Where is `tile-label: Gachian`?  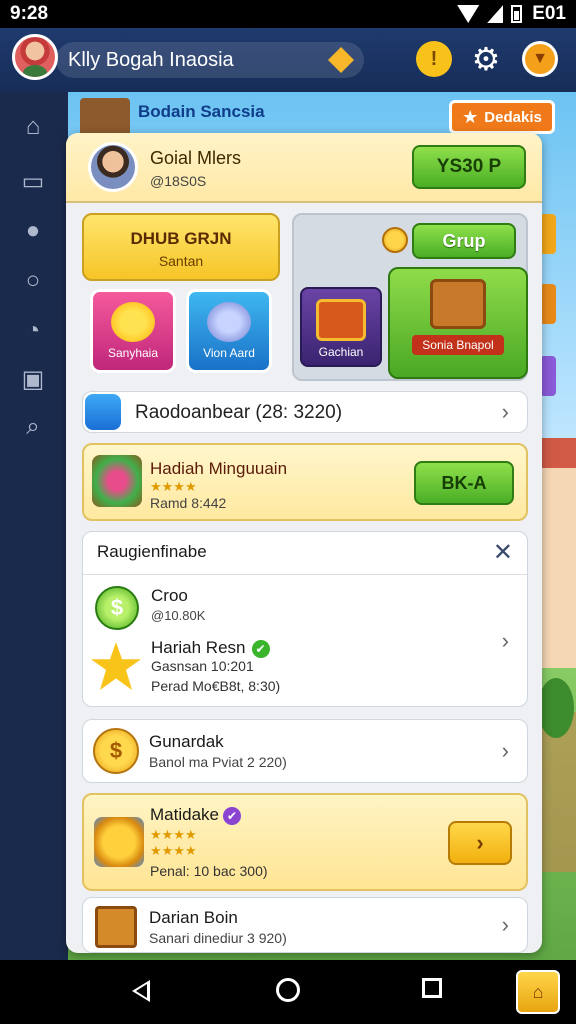
tile-label: Gachian is located at coordinates (341, 352).